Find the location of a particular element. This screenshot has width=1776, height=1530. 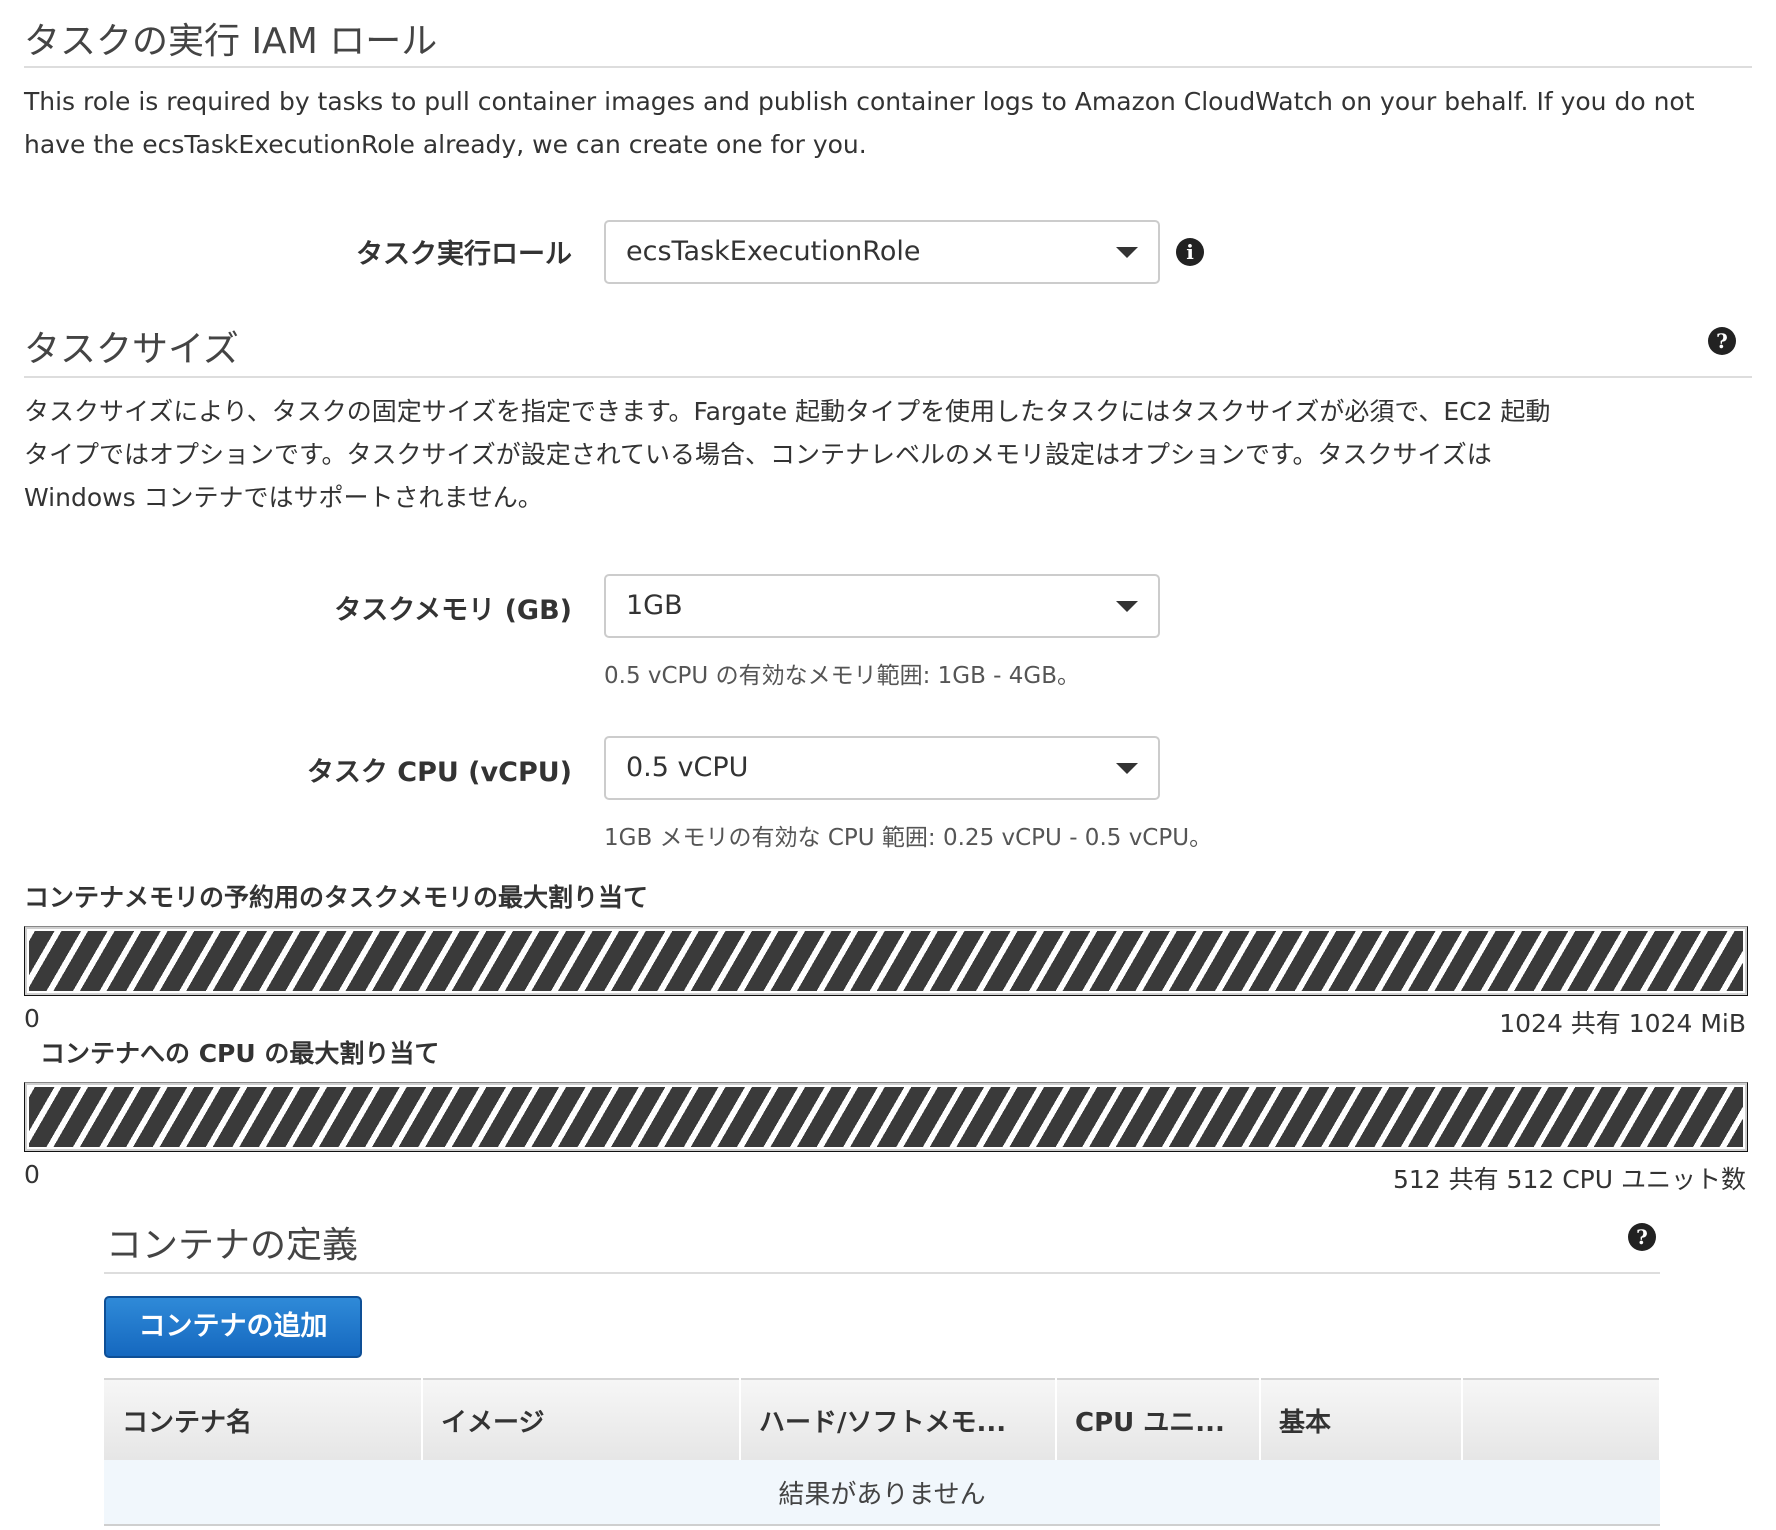

task-memory-help: 0.5 vCPU の有効なメモリ範囲: 1GB - 4GB。 is located at coordinates (842, 676).